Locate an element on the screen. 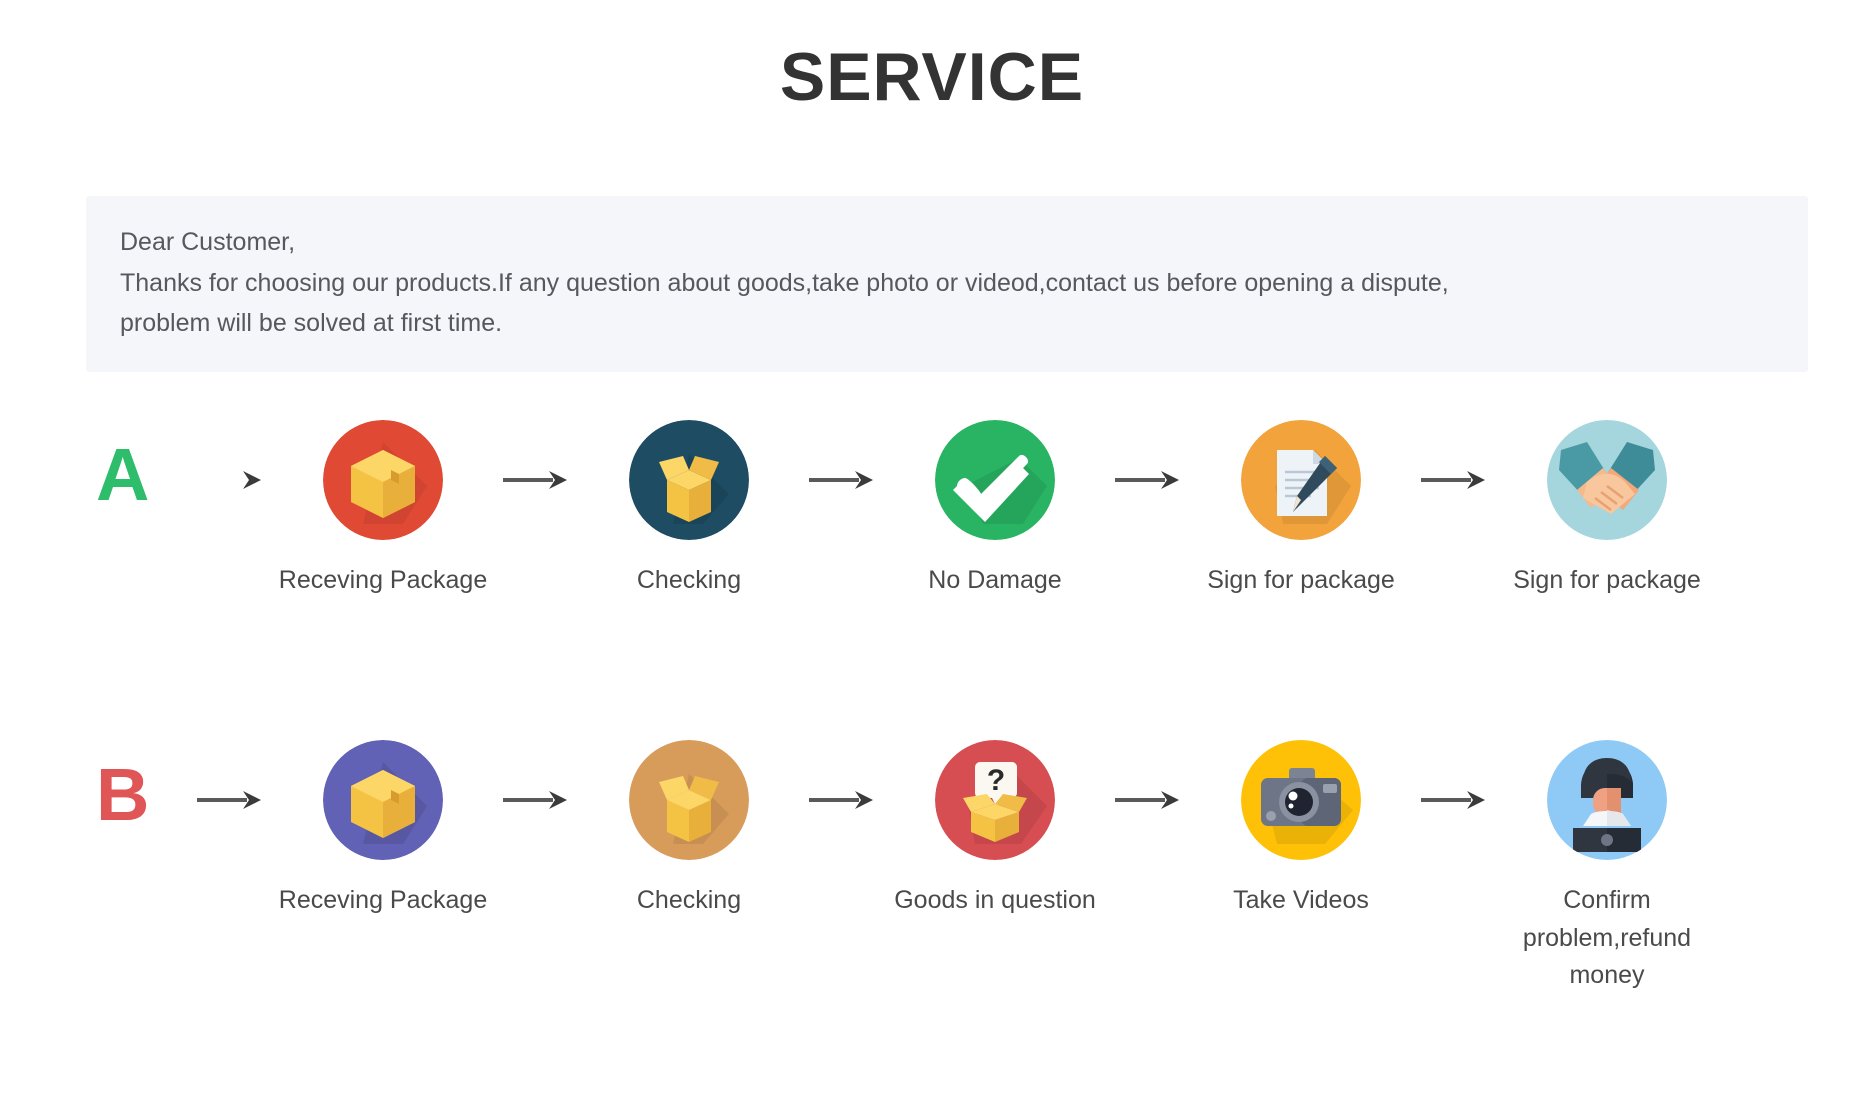 Image resolution: width=1864 pixels, height=1100 pixels. question-box-icon: ? is located at coordinates (995, 800).